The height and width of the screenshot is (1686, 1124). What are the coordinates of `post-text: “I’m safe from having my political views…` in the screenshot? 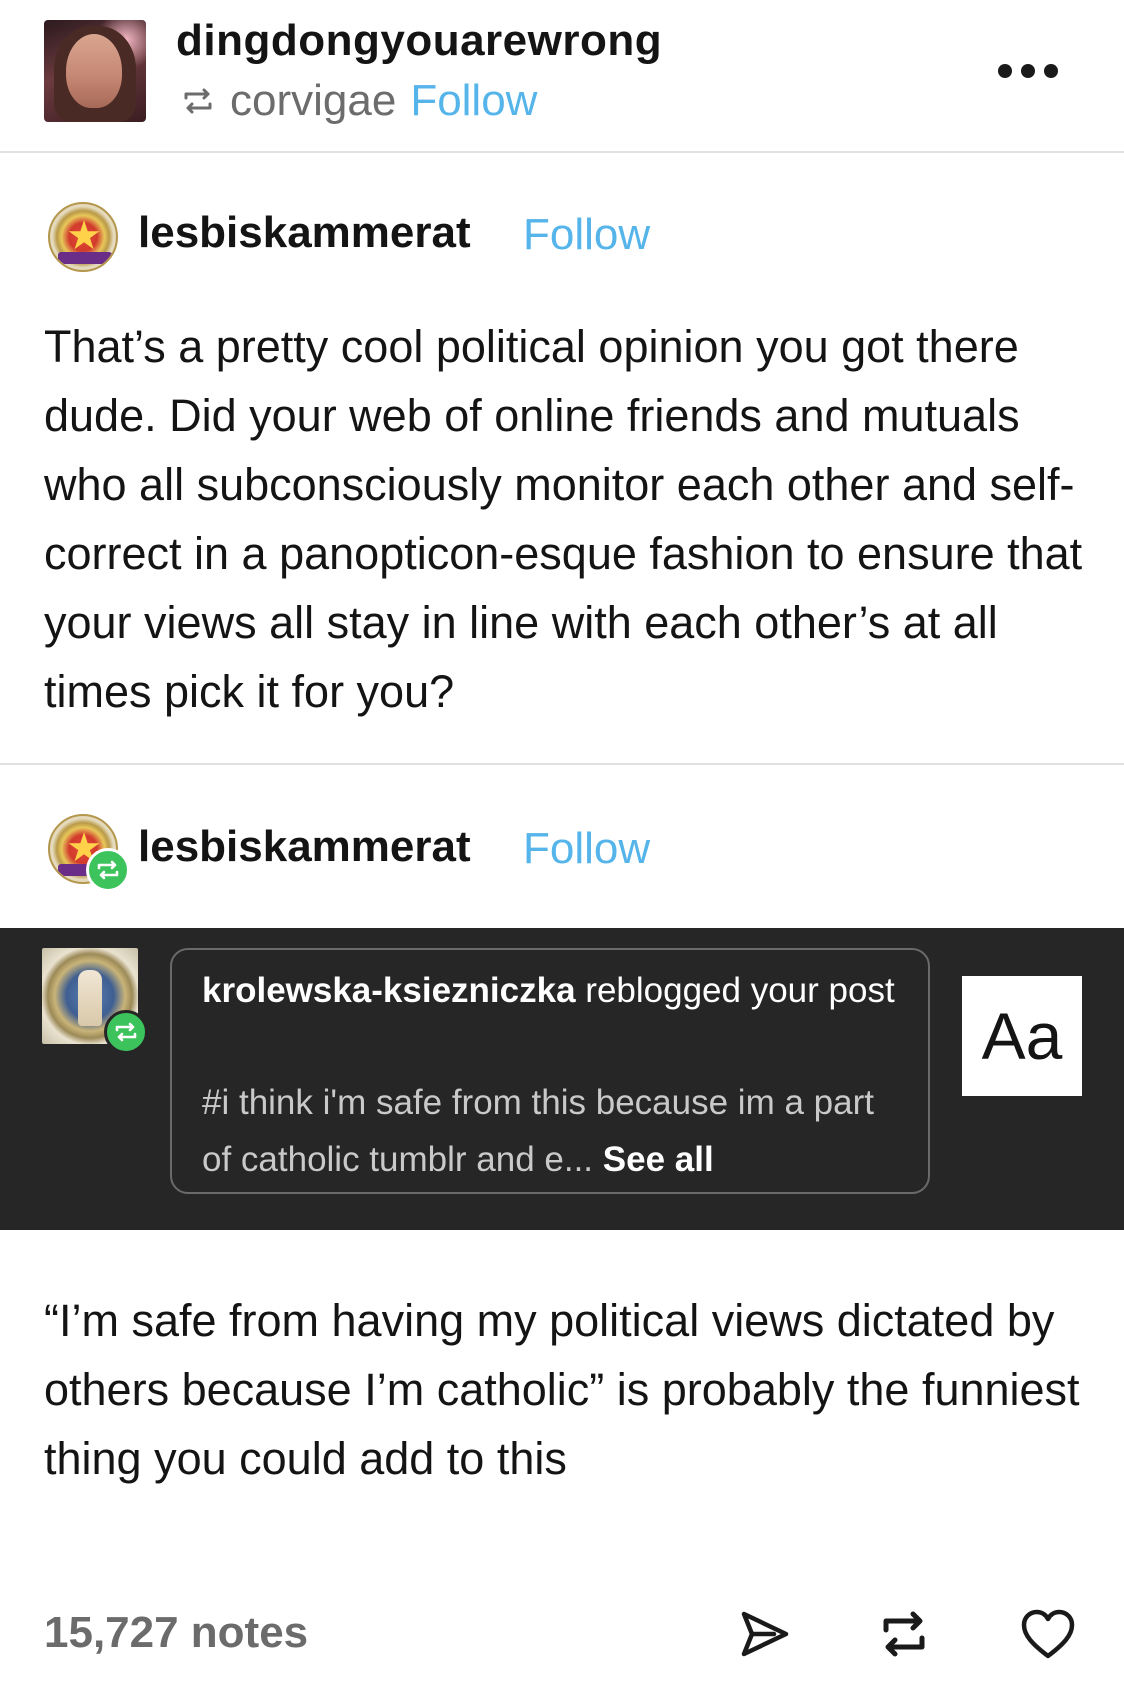 It's located at (562, 1389).